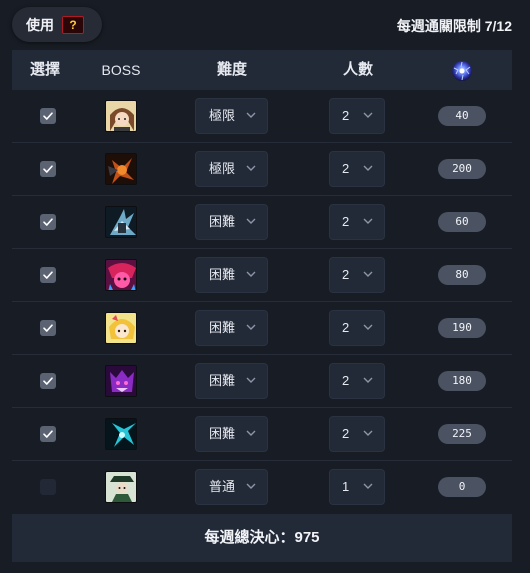 The height and width of the screenshot is (573, 530). What do you see at coordinates (121, 116) in the screenshot?
I see `boss-portrait-1-icon` at bounding box center [121, 116].